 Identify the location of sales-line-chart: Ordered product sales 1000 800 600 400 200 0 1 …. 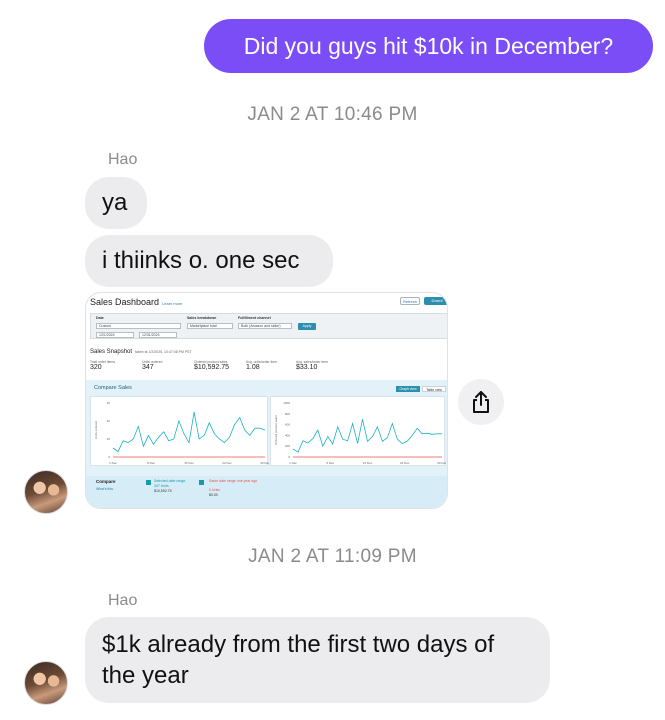
(360, 433).